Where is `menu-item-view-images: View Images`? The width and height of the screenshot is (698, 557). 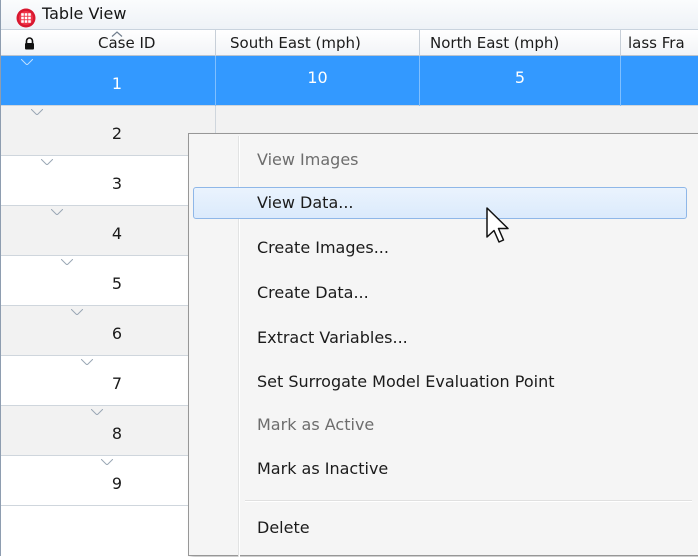 menu-item-view-images: View Images is located at coordinates (440, 160).